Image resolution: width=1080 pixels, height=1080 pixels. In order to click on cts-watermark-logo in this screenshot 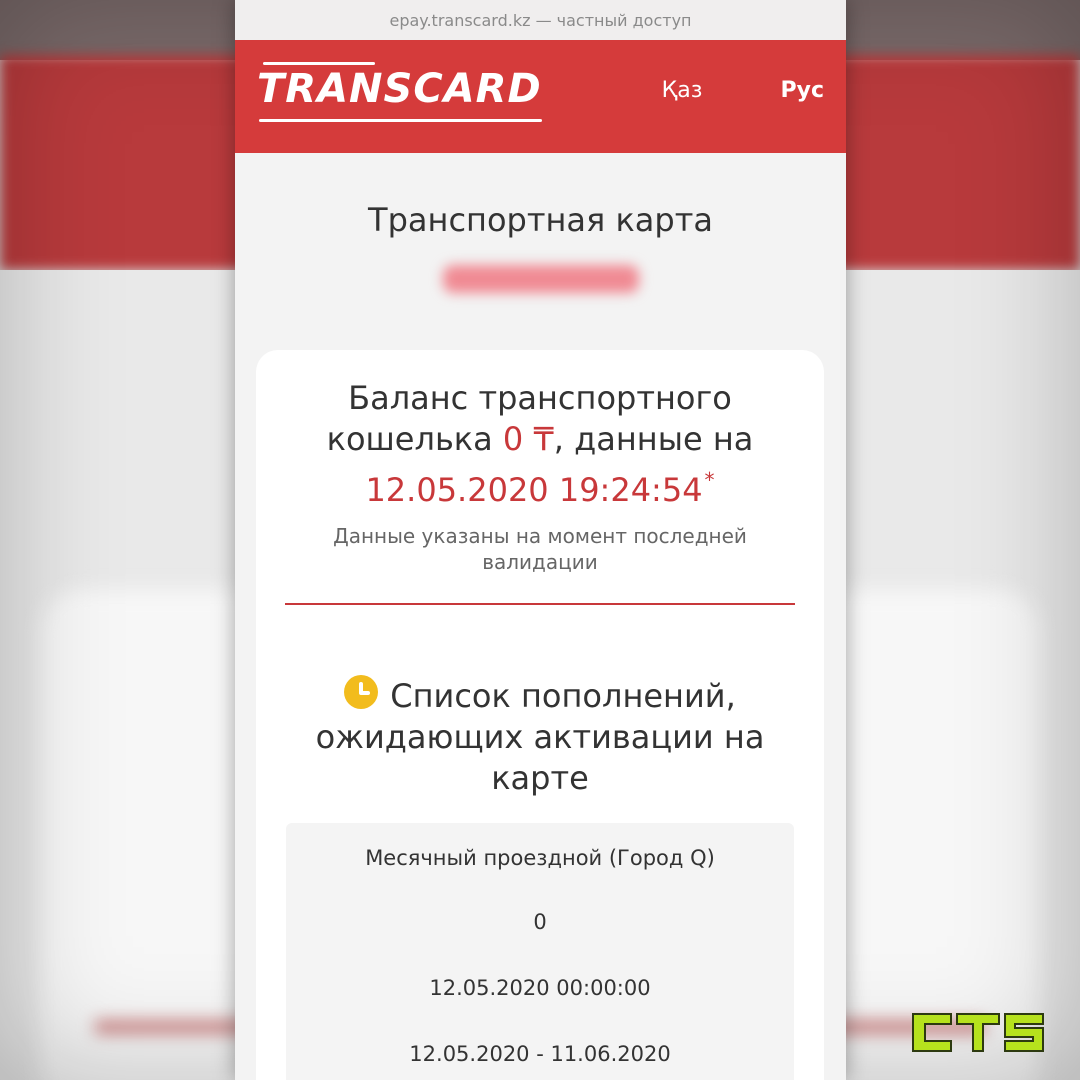, I will do `click(978, 1032)`.